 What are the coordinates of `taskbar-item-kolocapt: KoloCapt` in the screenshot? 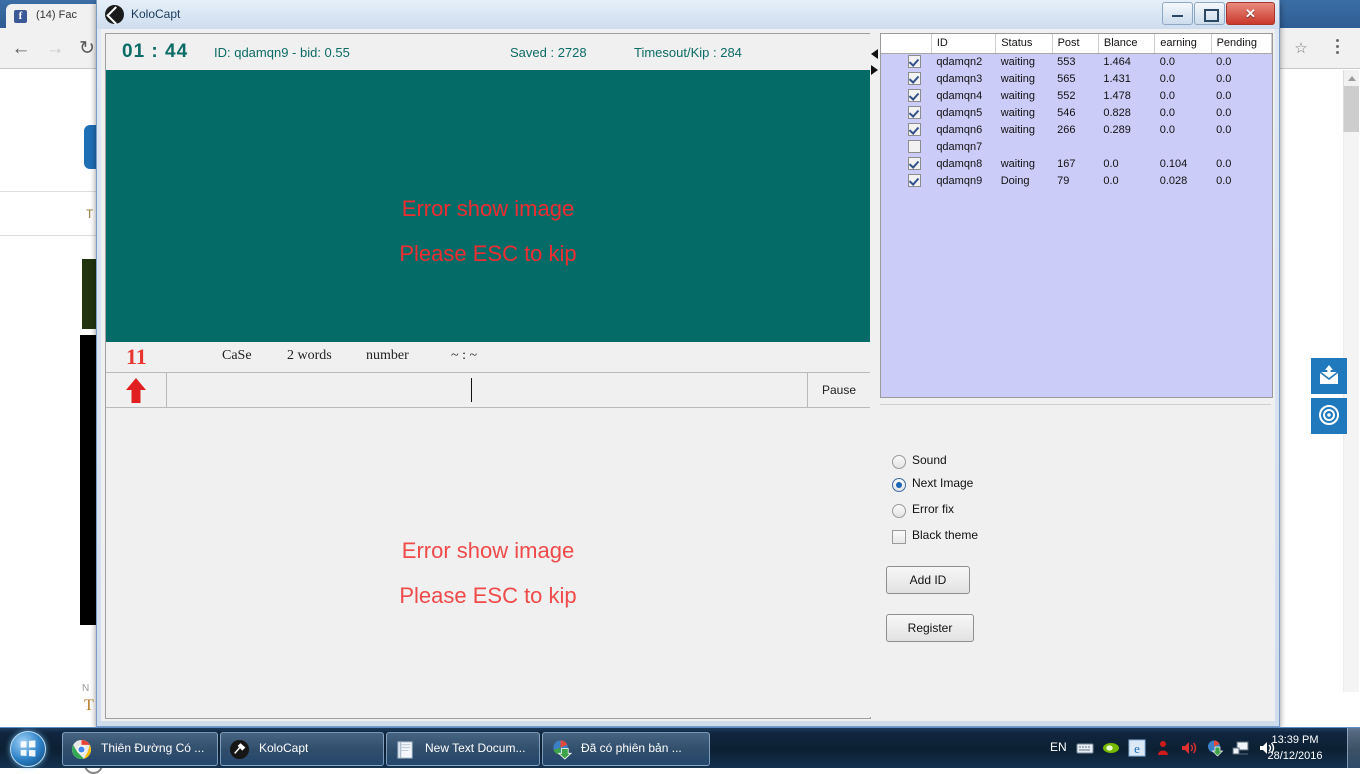 It's located at (302, 749).